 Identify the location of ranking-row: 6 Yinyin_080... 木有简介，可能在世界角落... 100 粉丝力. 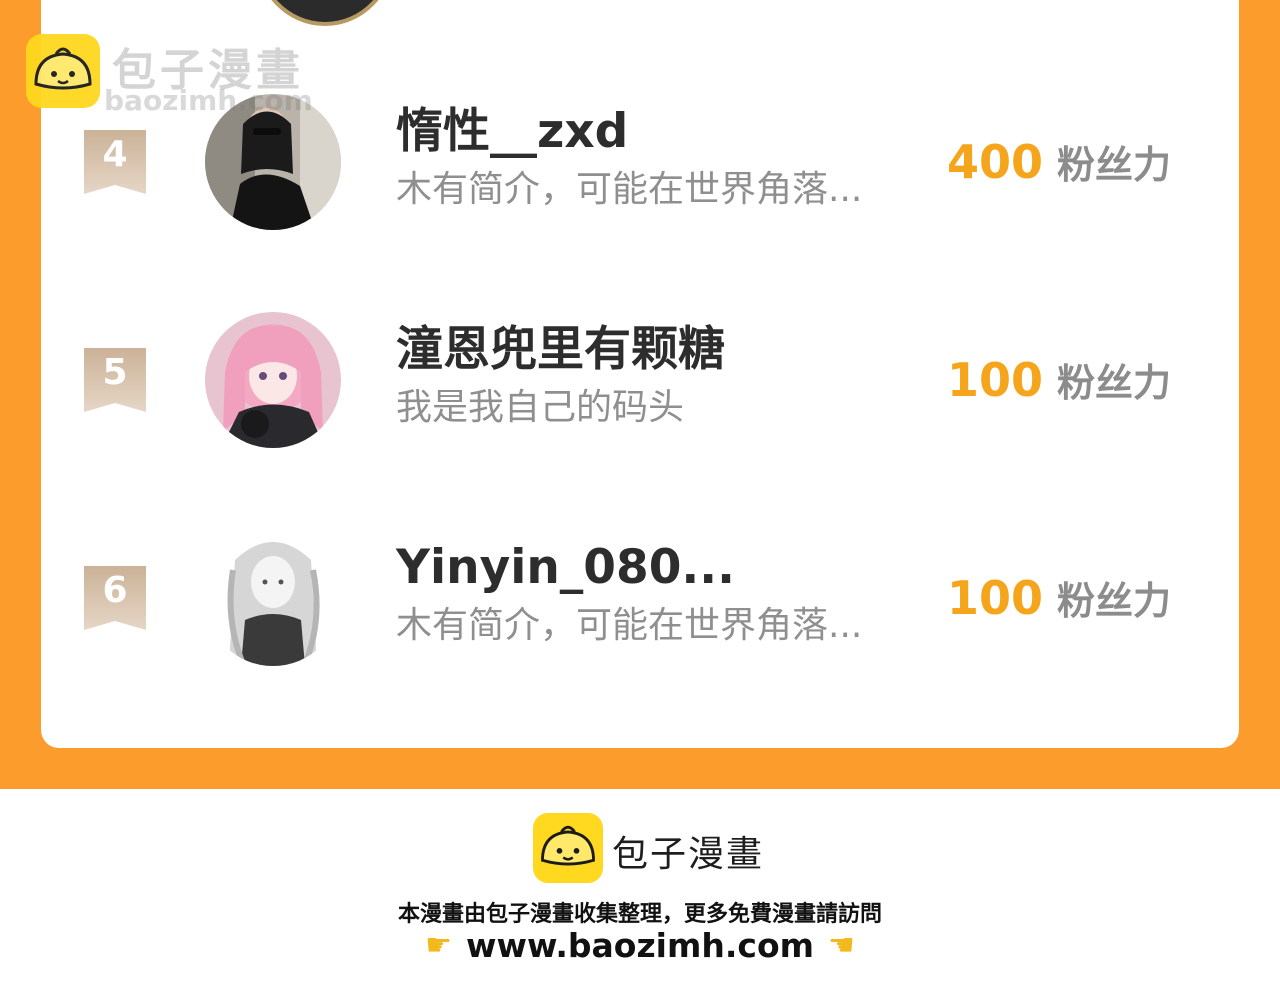
(640, 598).